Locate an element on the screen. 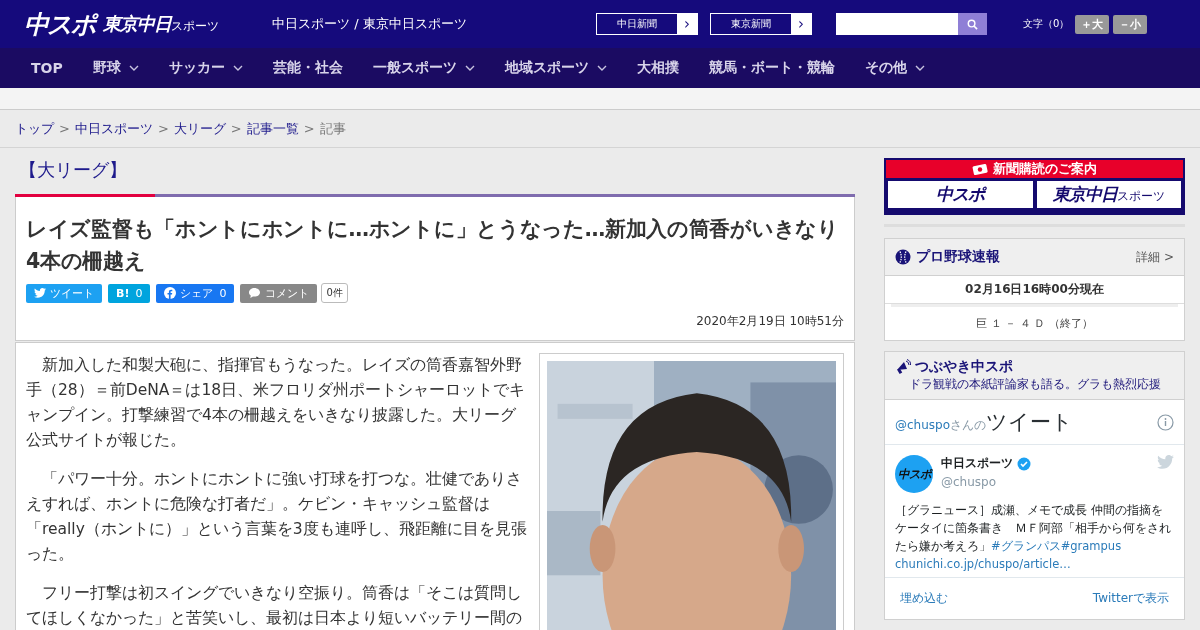 This screenshot has height=630, width=1200. speech-bubble-icon is located at coordinates (255, 293).